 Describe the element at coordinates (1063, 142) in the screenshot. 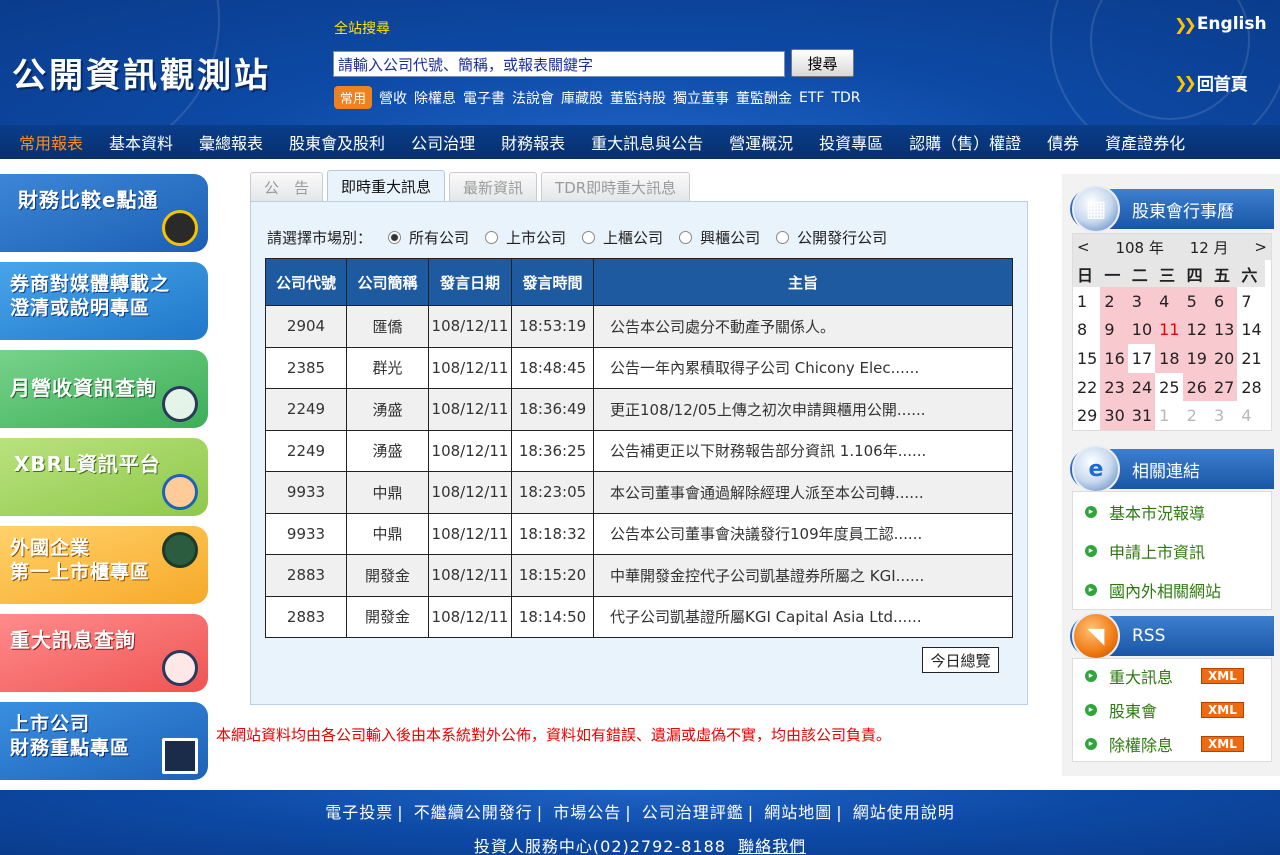

I see `nav-item: 債券` at that location.